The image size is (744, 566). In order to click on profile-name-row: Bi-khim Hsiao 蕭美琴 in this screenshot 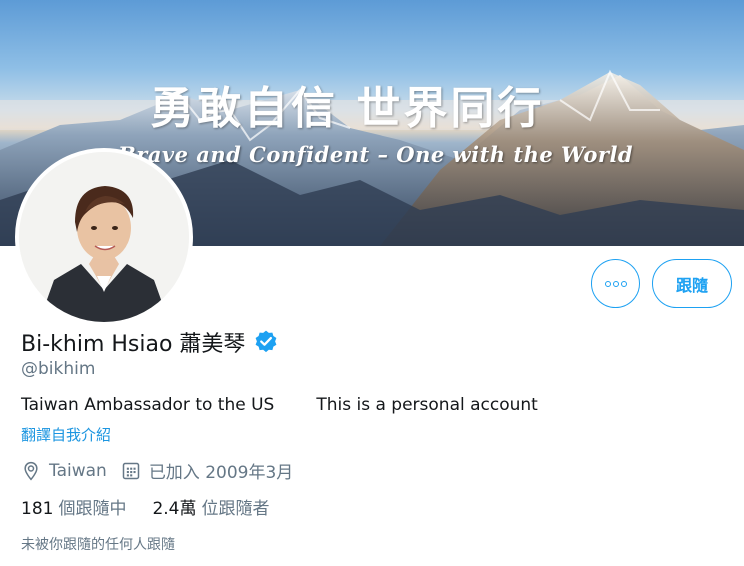, I will do `click(150, 342)`.